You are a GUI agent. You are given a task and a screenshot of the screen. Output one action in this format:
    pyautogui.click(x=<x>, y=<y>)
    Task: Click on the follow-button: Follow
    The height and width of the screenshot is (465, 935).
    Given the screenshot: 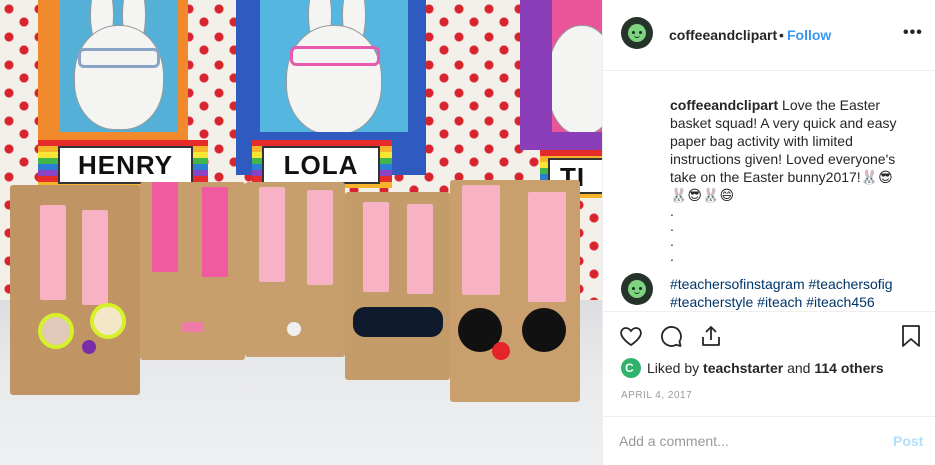 What is the action you would take?
    pyautogui.click(x=809, y=35)
    